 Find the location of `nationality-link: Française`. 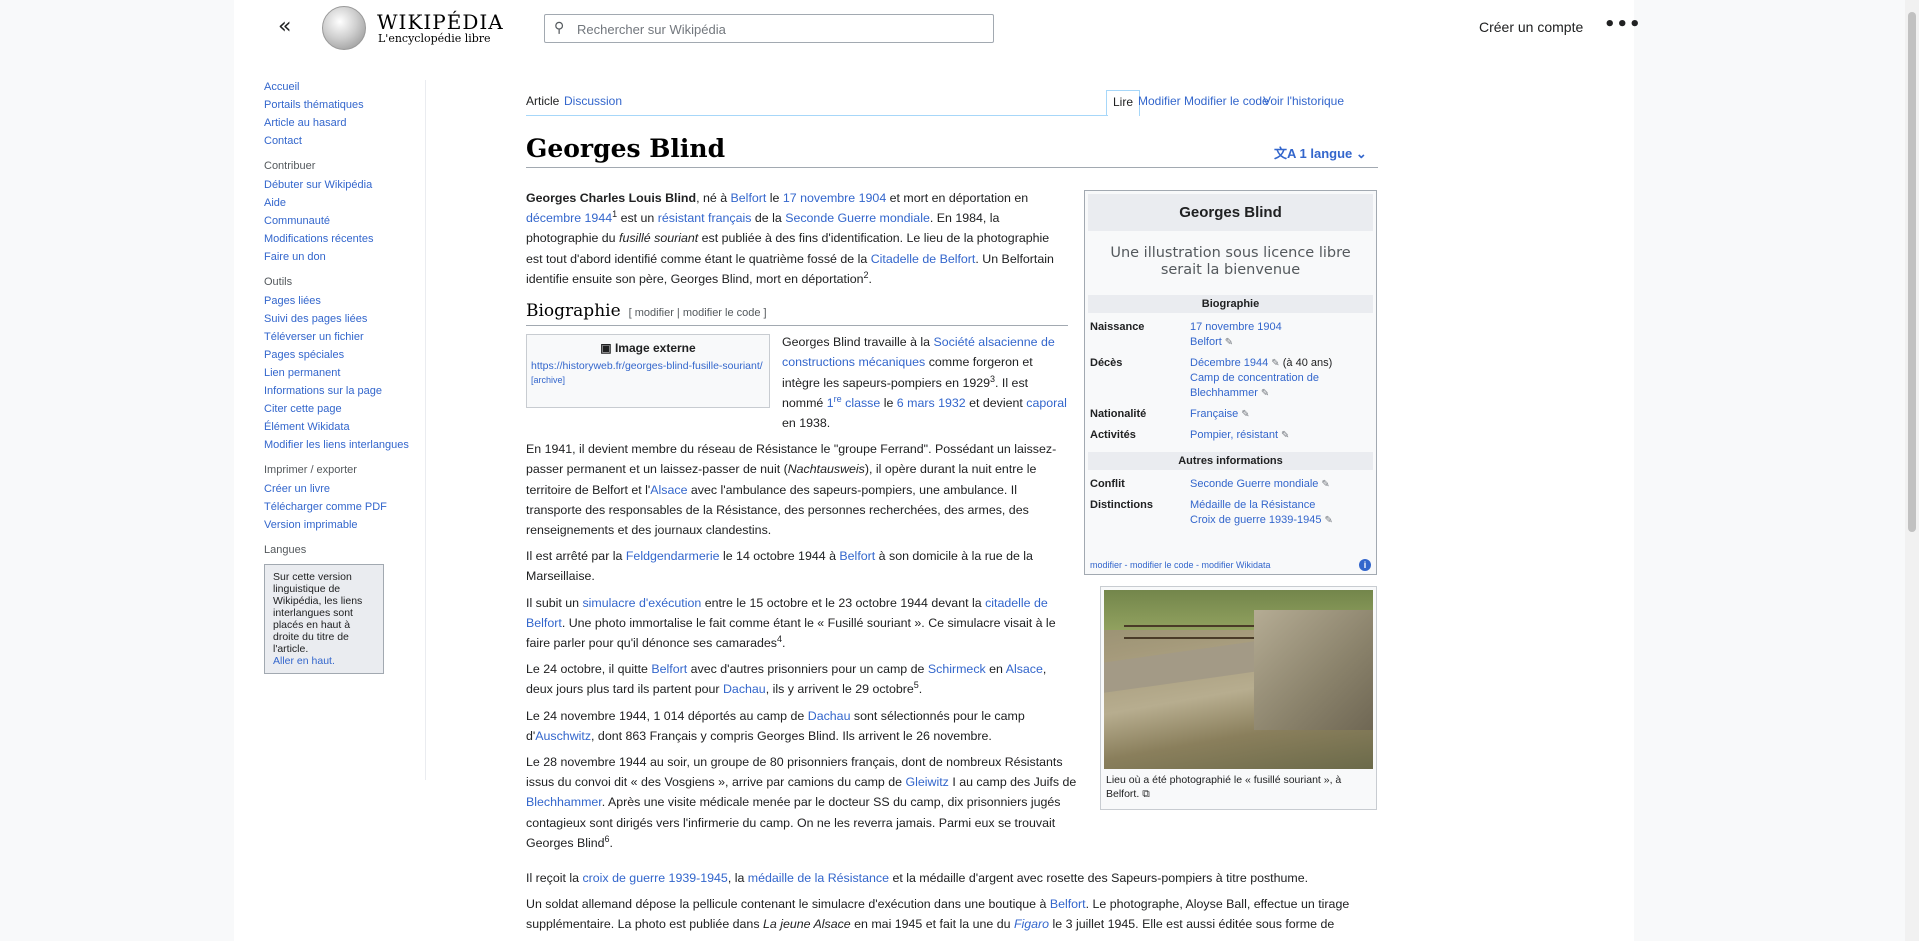

nationality-link: Française is located at coordinates (1214, 414).